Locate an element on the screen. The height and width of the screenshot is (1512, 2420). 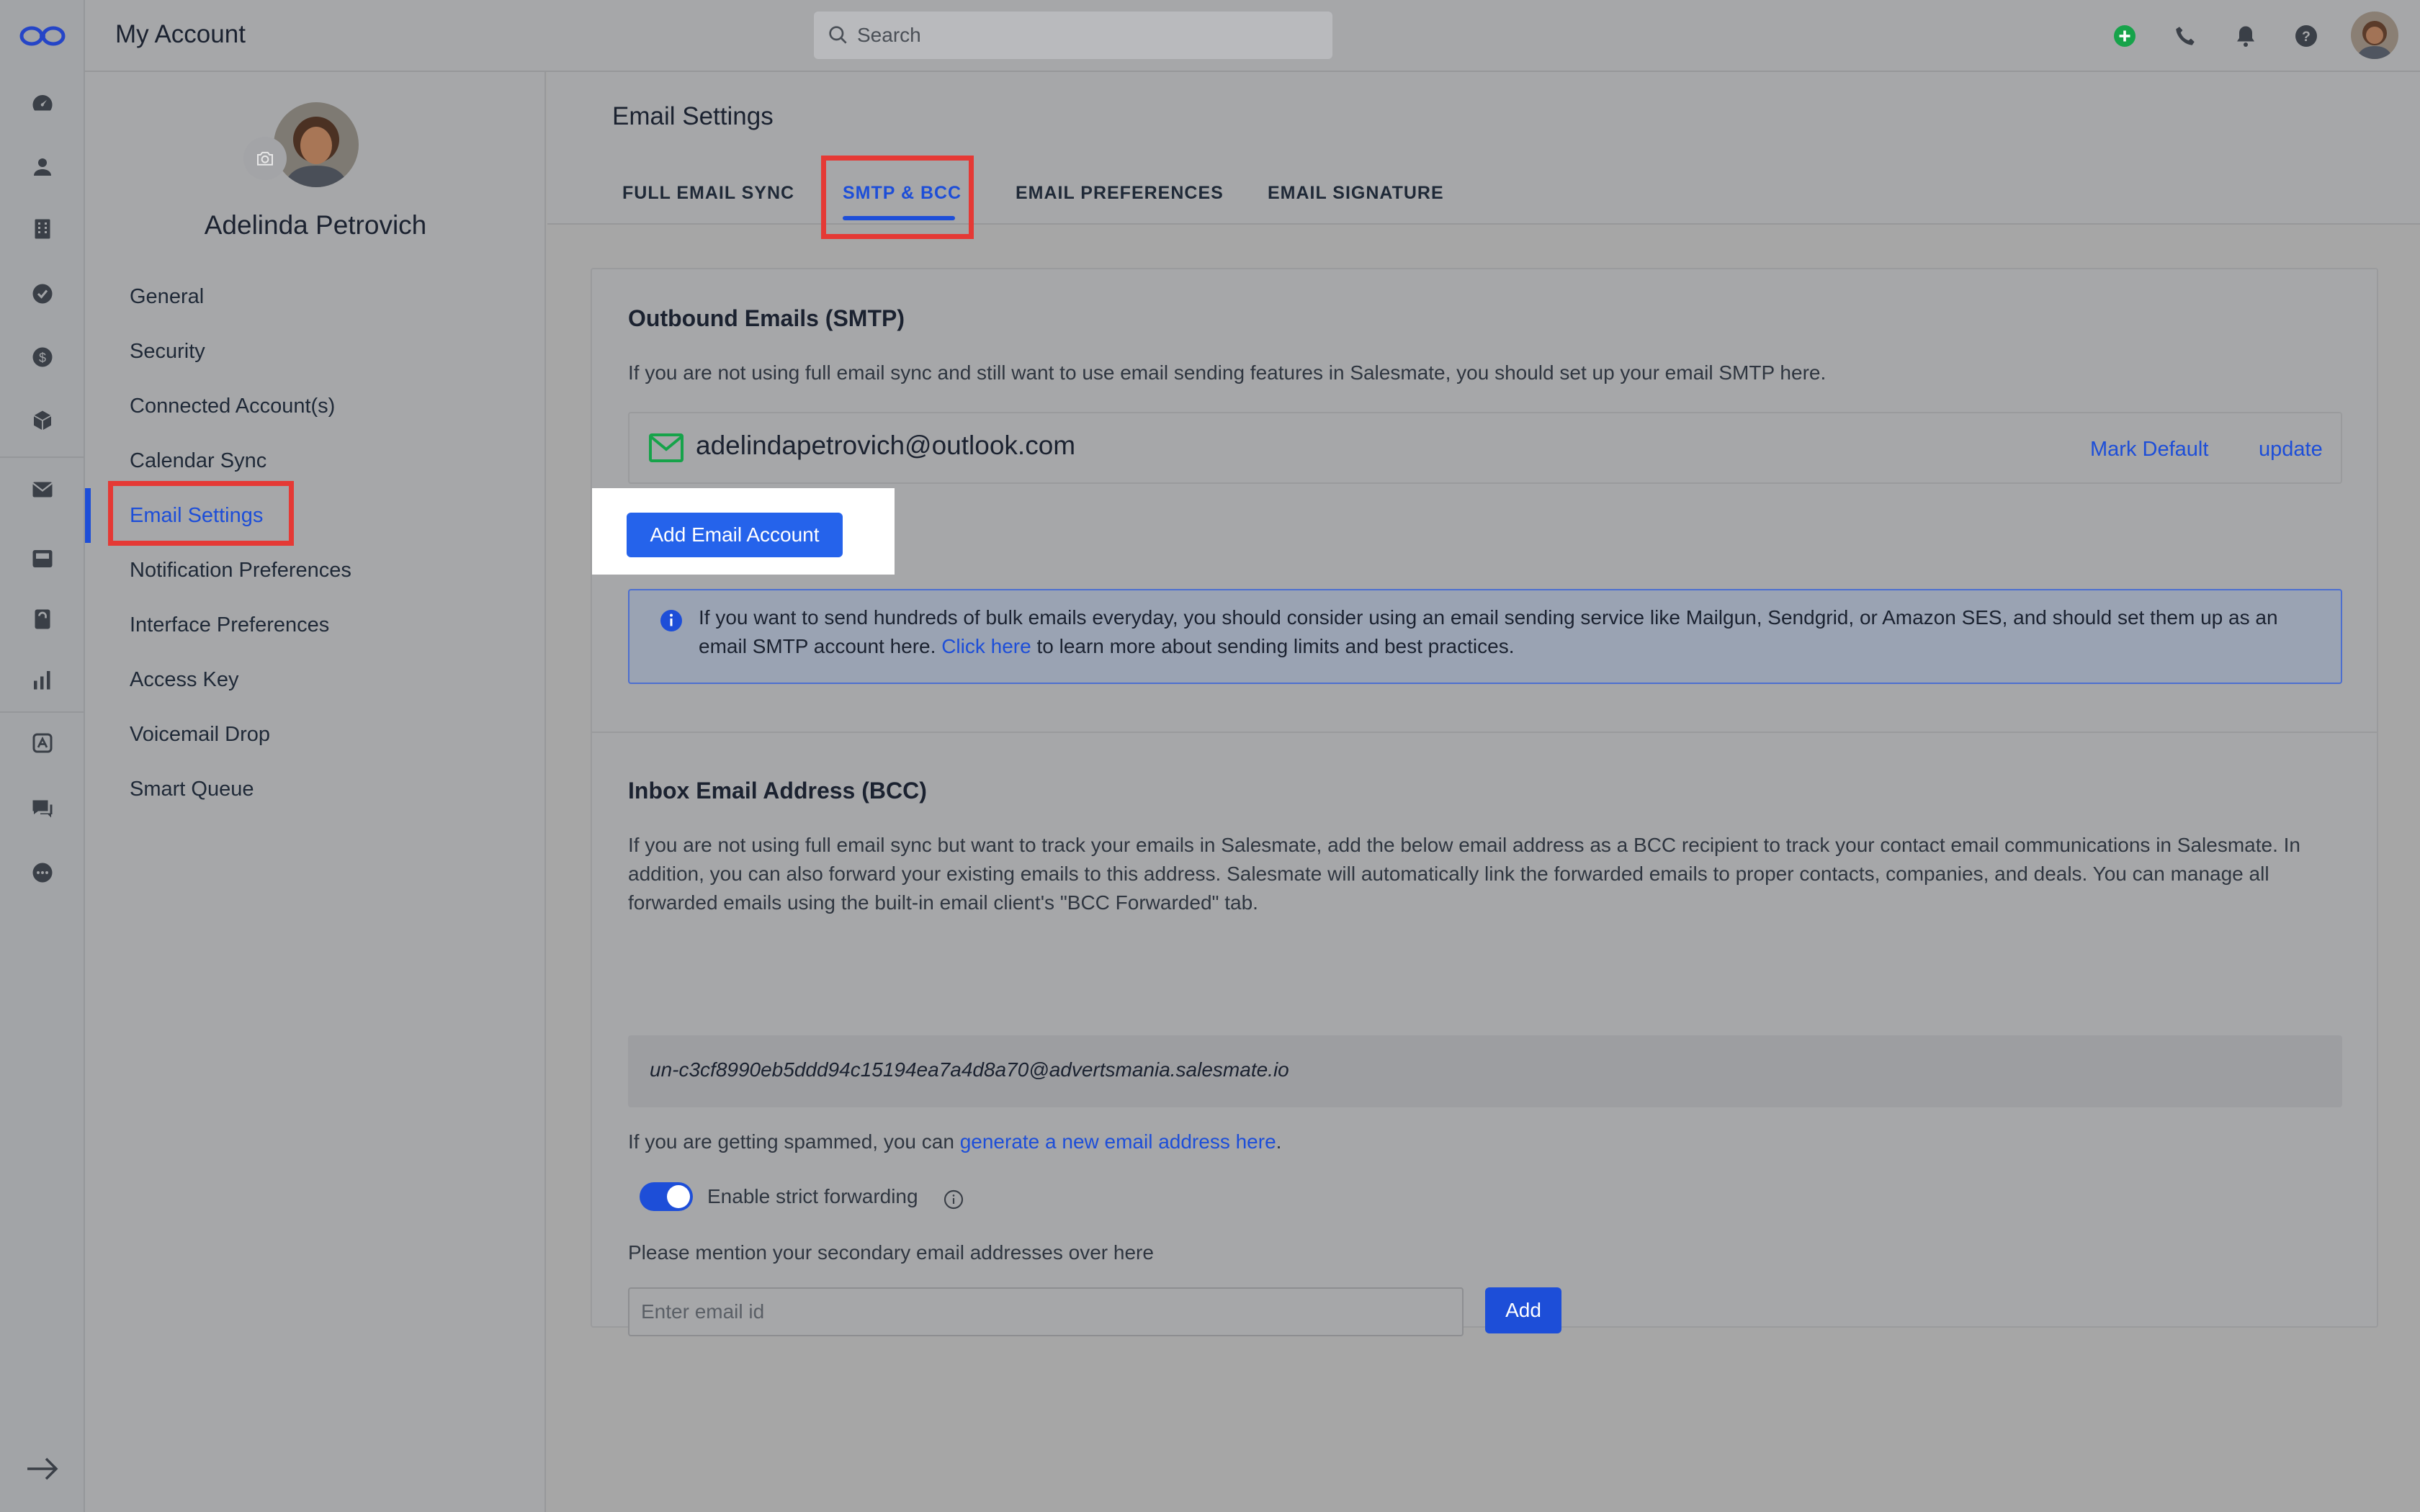
click-here-link: Click here is located at coordinates (986, 646).